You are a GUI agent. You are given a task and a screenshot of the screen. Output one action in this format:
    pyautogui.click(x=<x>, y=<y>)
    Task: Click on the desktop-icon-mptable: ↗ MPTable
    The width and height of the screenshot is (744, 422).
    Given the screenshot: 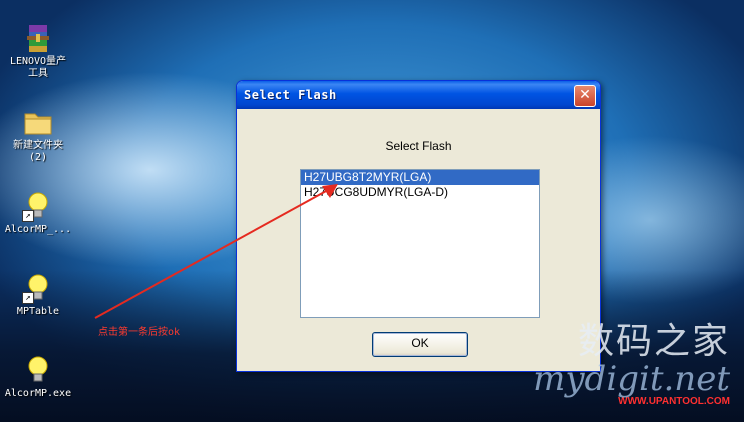 What is the action you would take?
    pyautogui.click(x=38, y=295)
    